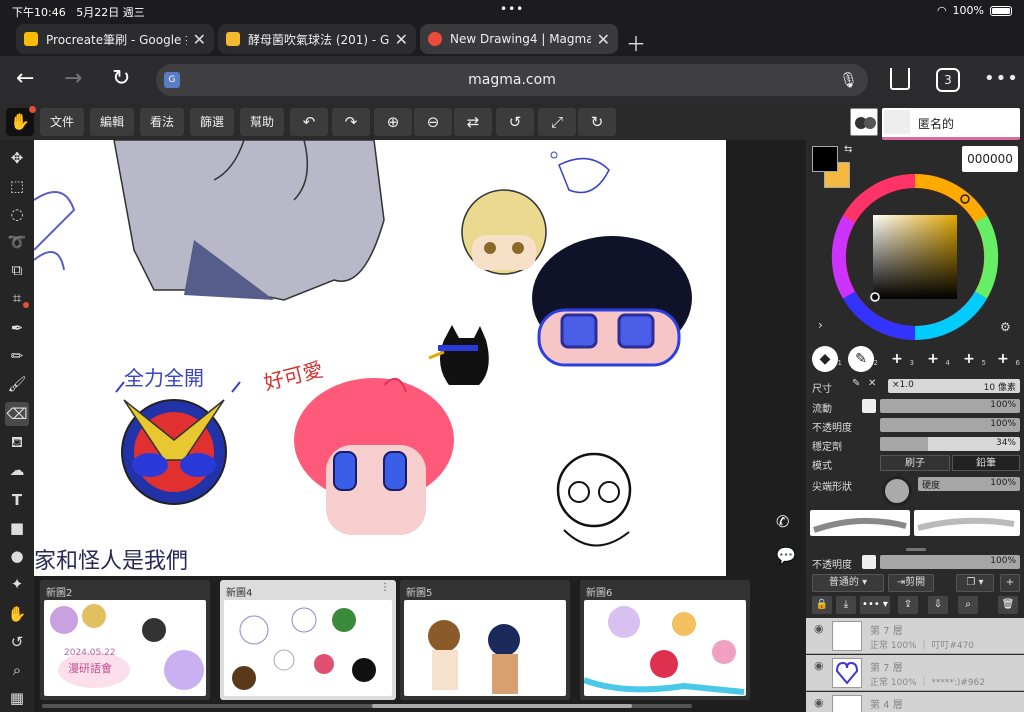 The height and width of the screenshot is (712, 1024). Describe the element at coordinates (17, 670) in the screenshot. I see `zoom-icon: ⌕` at that location.